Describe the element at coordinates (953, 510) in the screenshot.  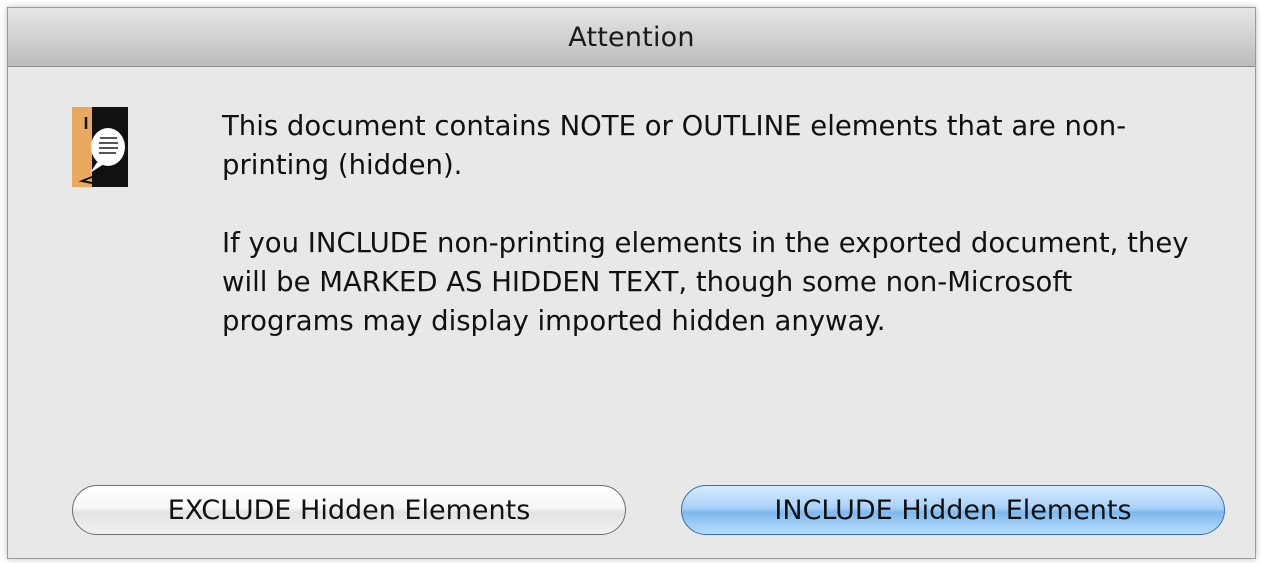
I see `include-hidden-elements-button: INCLUDE Hidden Elements` at that location.